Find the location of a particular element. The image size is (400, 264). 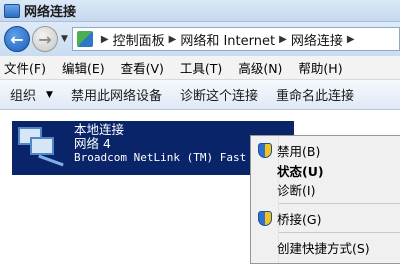

network-adapter-icon is located at coordinates (43, 148).